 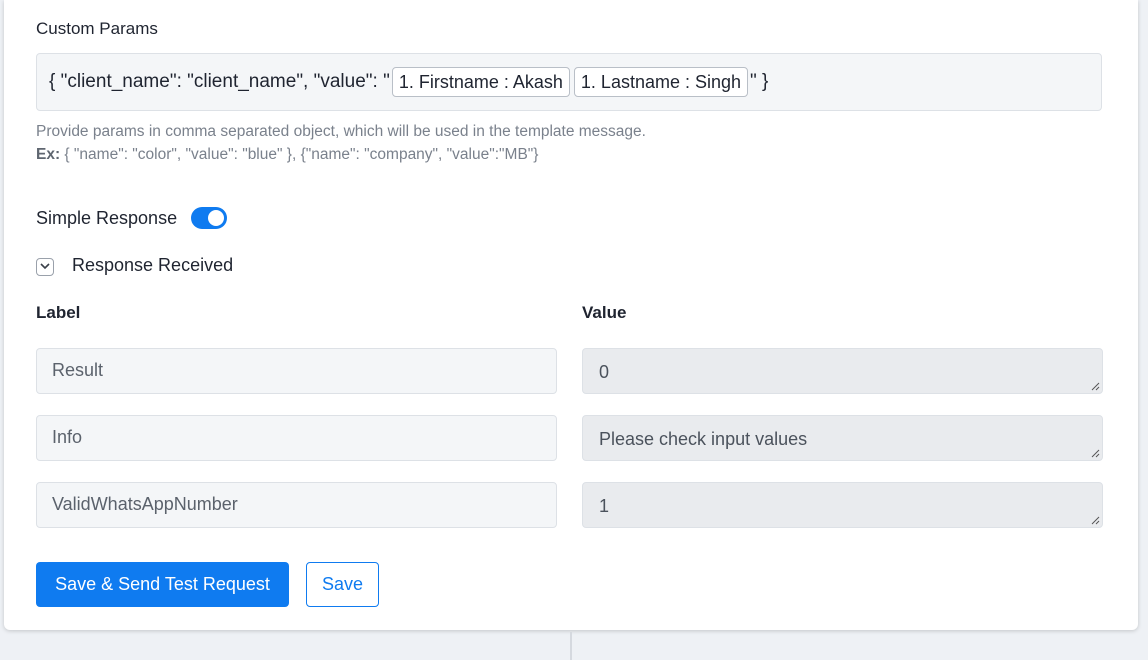 What do you see at coordinates (342, 584) in the screenshot?
I see `save-button: Save` at bounding box center [342, 584].